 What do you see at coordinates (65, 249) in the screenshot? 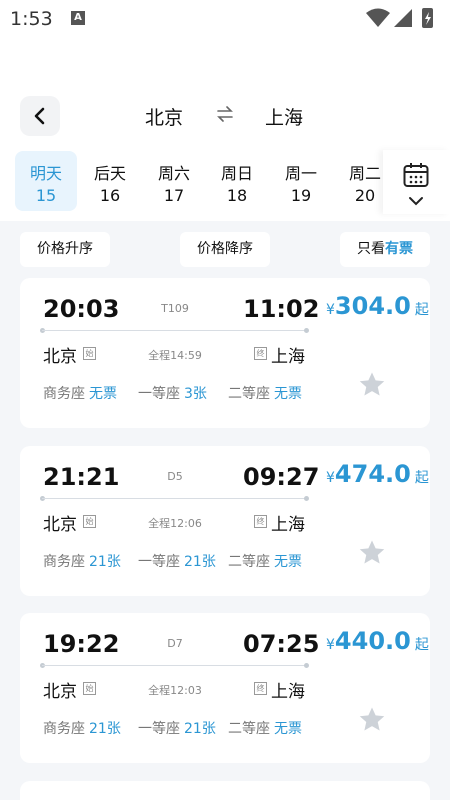
I see `sort-price-asc-button: 价格升序` at bounding box center [65, 249].